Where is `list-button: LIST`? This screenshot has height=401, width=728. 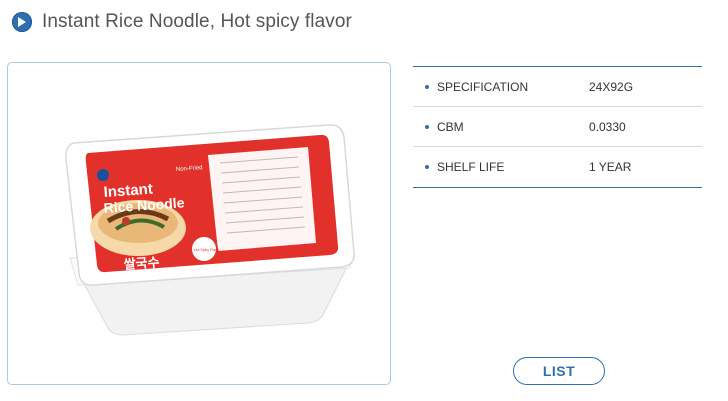
list-button: LIST is located at coordinates (559, 371).